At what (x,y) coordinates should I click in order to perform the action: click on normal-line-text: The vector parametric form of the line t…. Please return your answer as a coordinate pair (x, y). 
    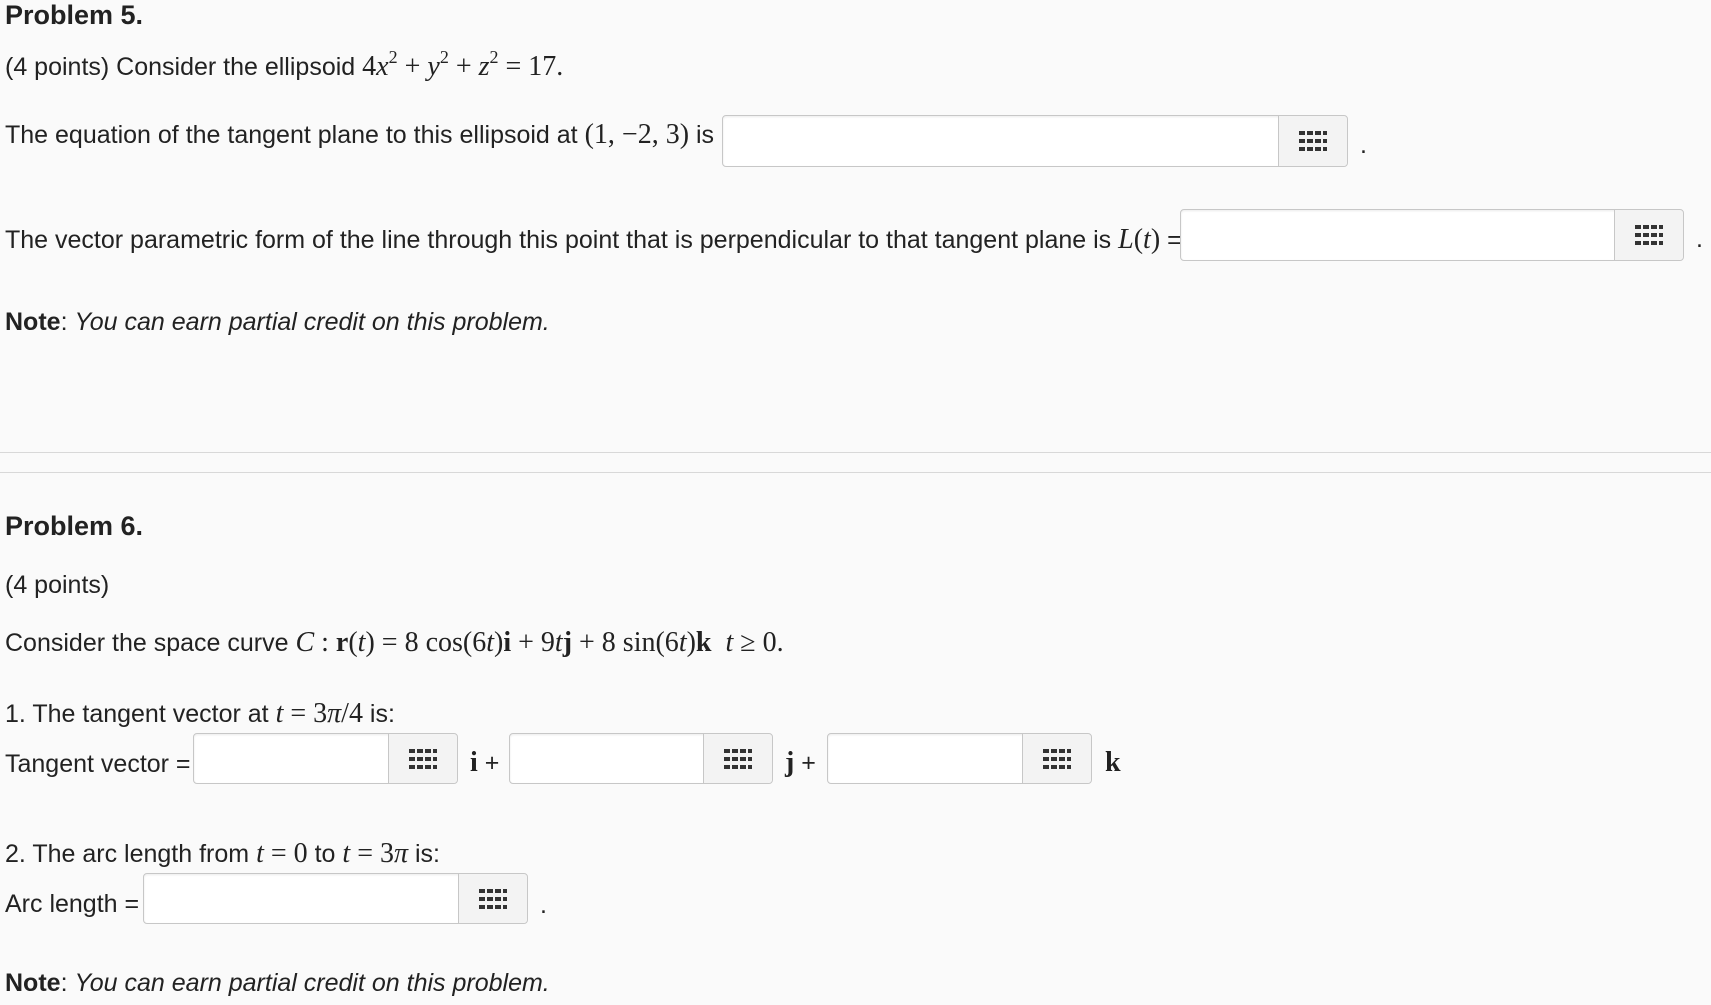
    Looking at the image, I should click on (558, 240).